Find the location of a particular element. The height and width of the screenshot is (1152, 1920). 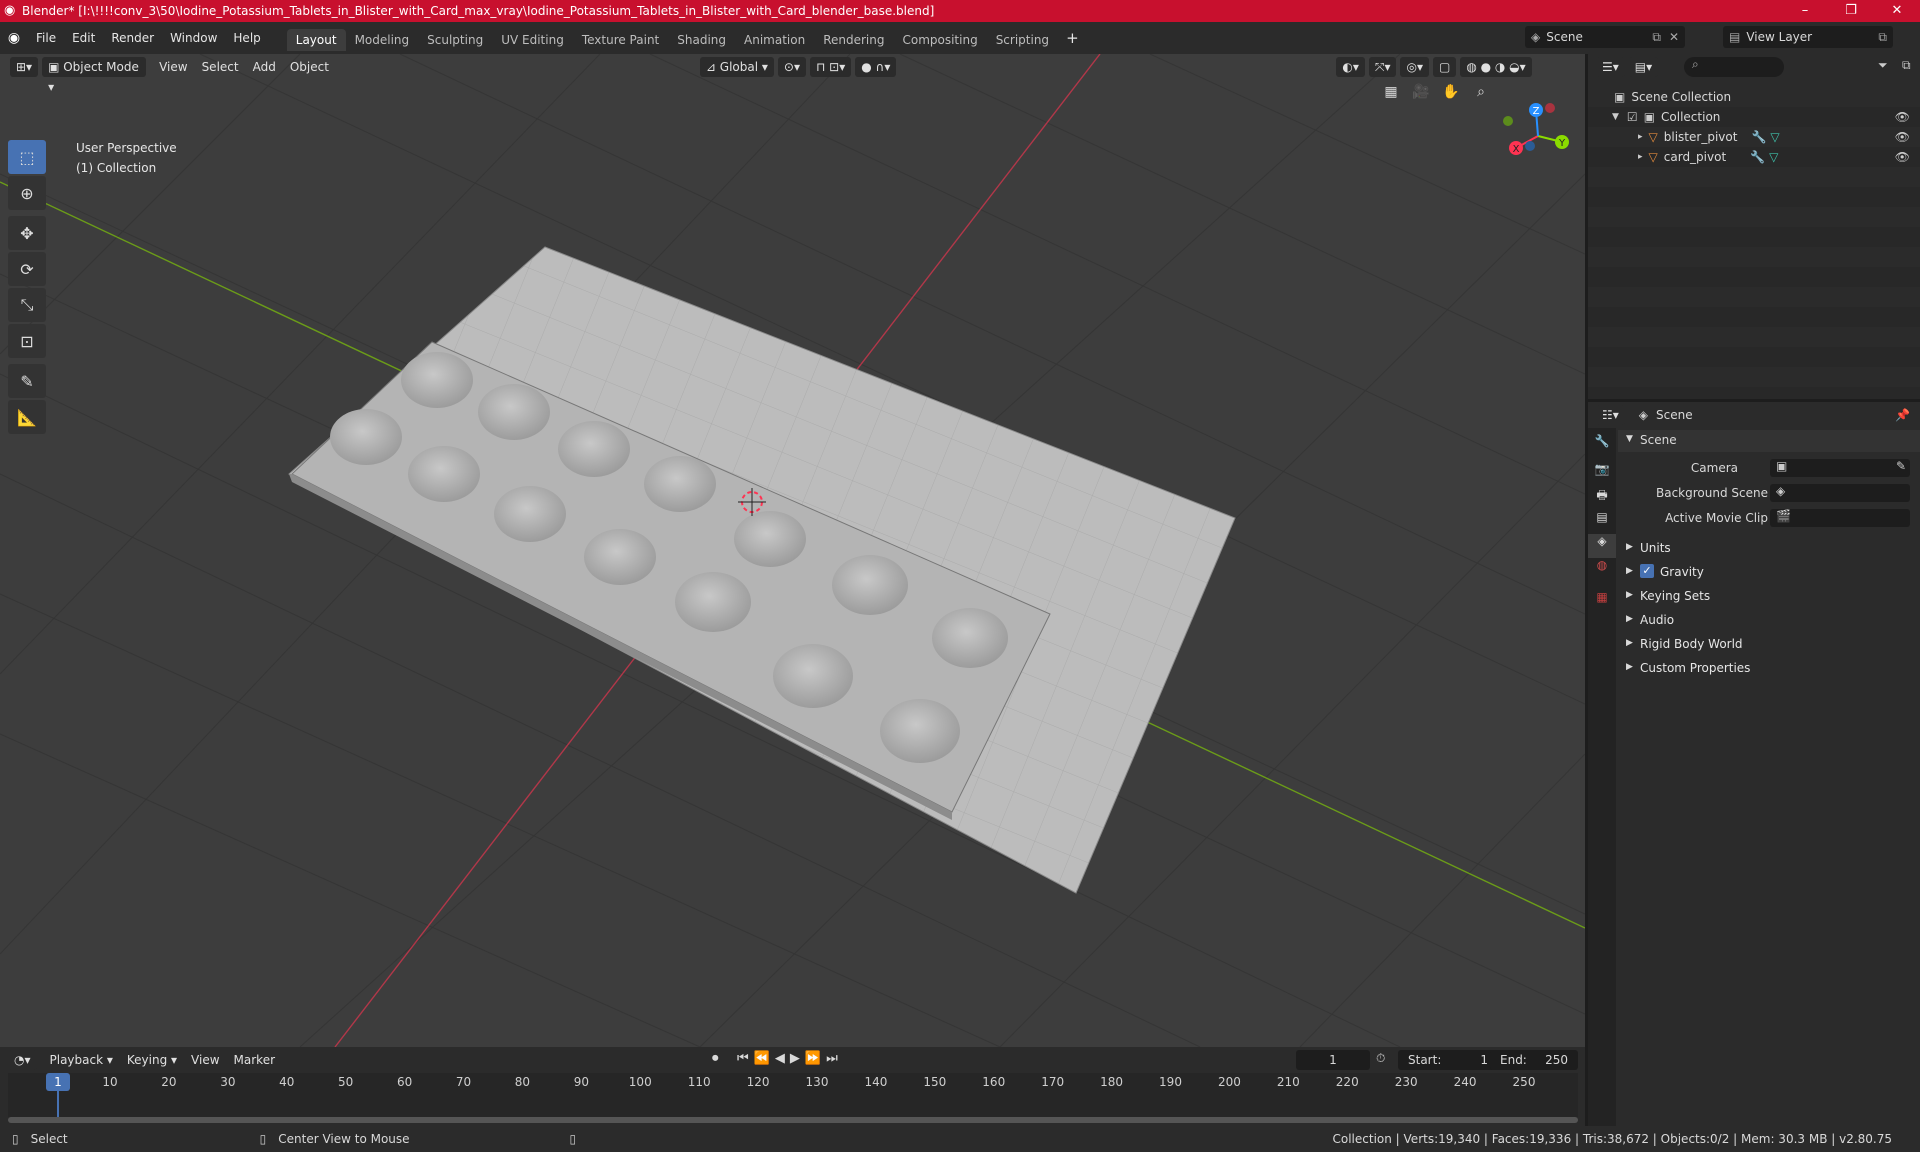

rigid-body-world-section: ▶ Rigid Body World is located at coordinates (1769, 645).